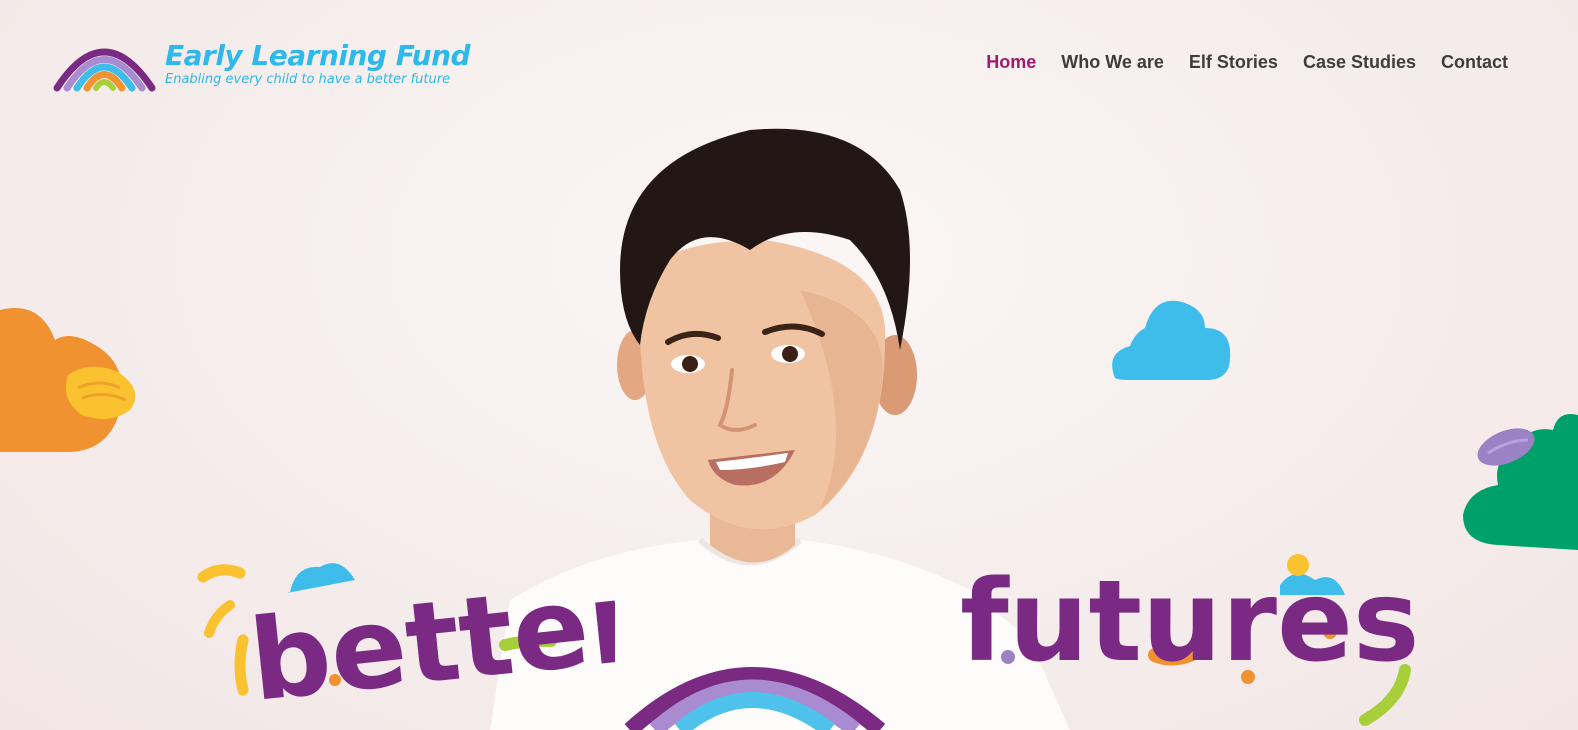 The height and width of the screenshot is (730, 1578). I want to click on nav-item-case-studies: Case Studies, so click(1359, 62).